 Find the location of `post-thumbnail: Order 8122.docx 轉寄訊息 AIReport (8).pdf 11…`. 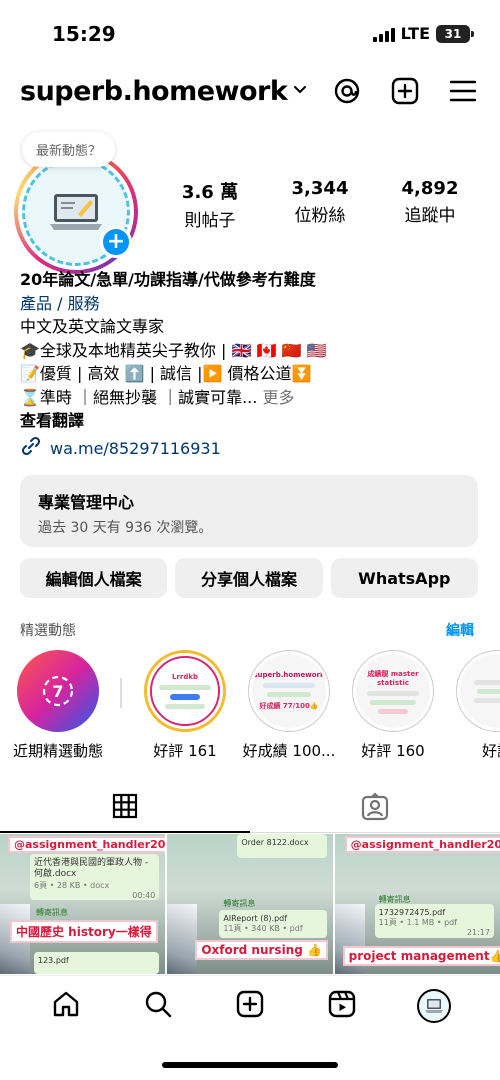

post-thumbnail: Order 8122.docx 轉寄訊息 AIReport (8).pdf 11… is located at coordinates (250, 904).